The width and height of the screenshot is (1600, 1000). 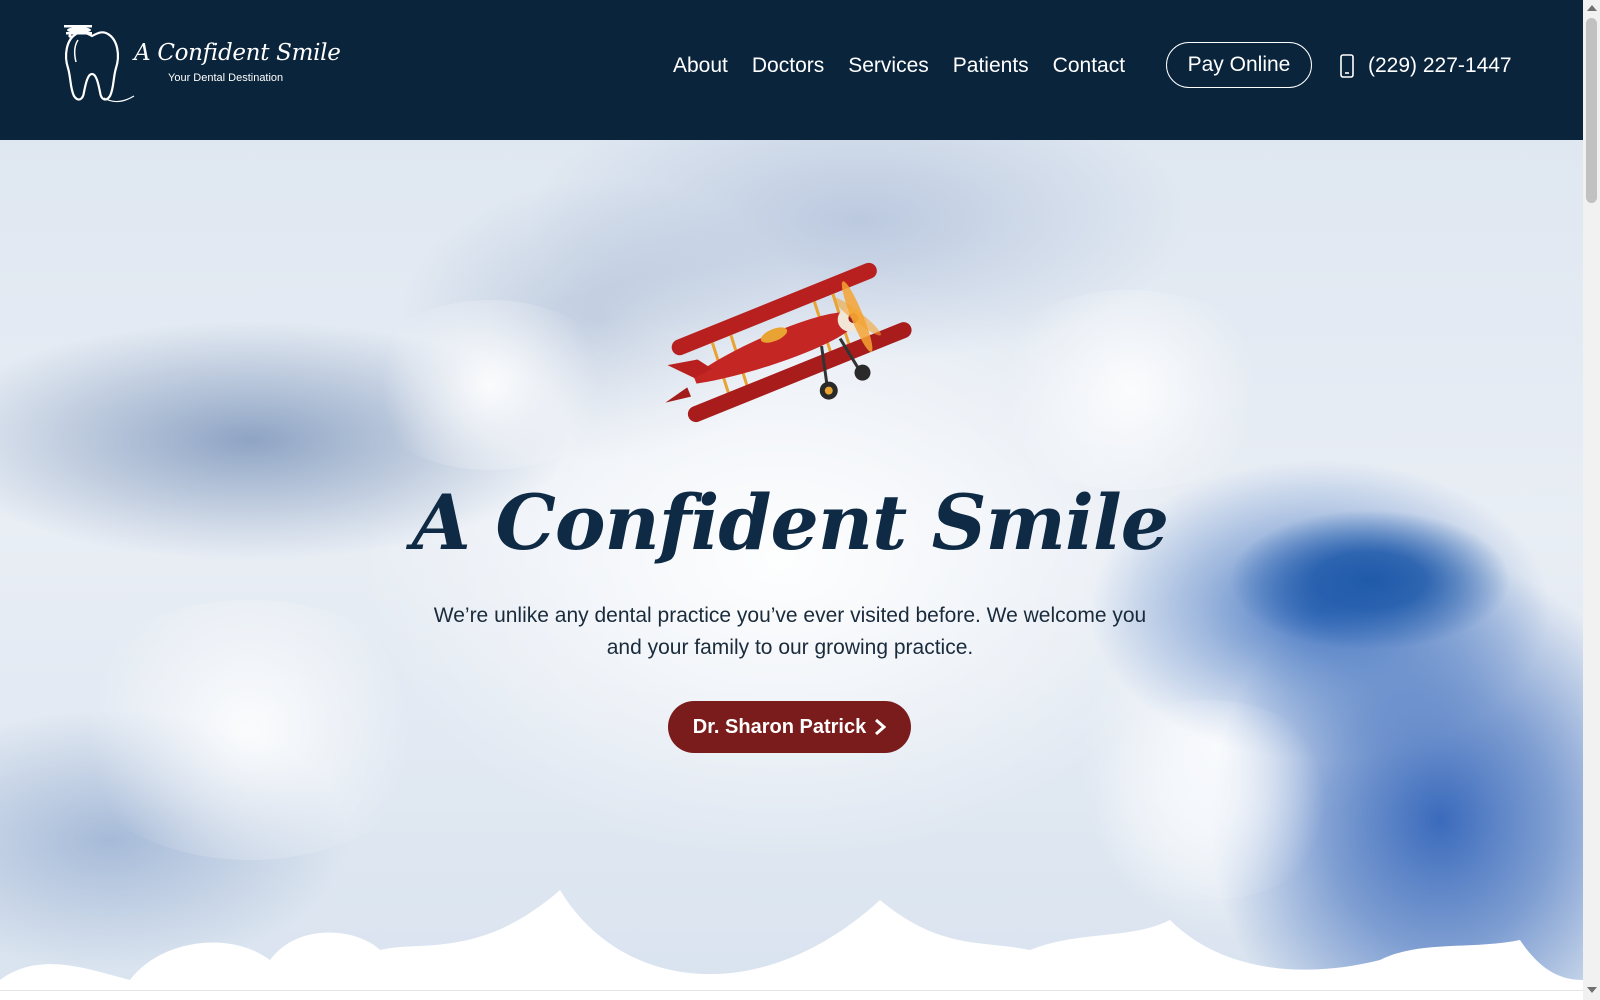 I want to click on main-nav: About Doctors Services Patients Contact, so click(x=911, y=66).